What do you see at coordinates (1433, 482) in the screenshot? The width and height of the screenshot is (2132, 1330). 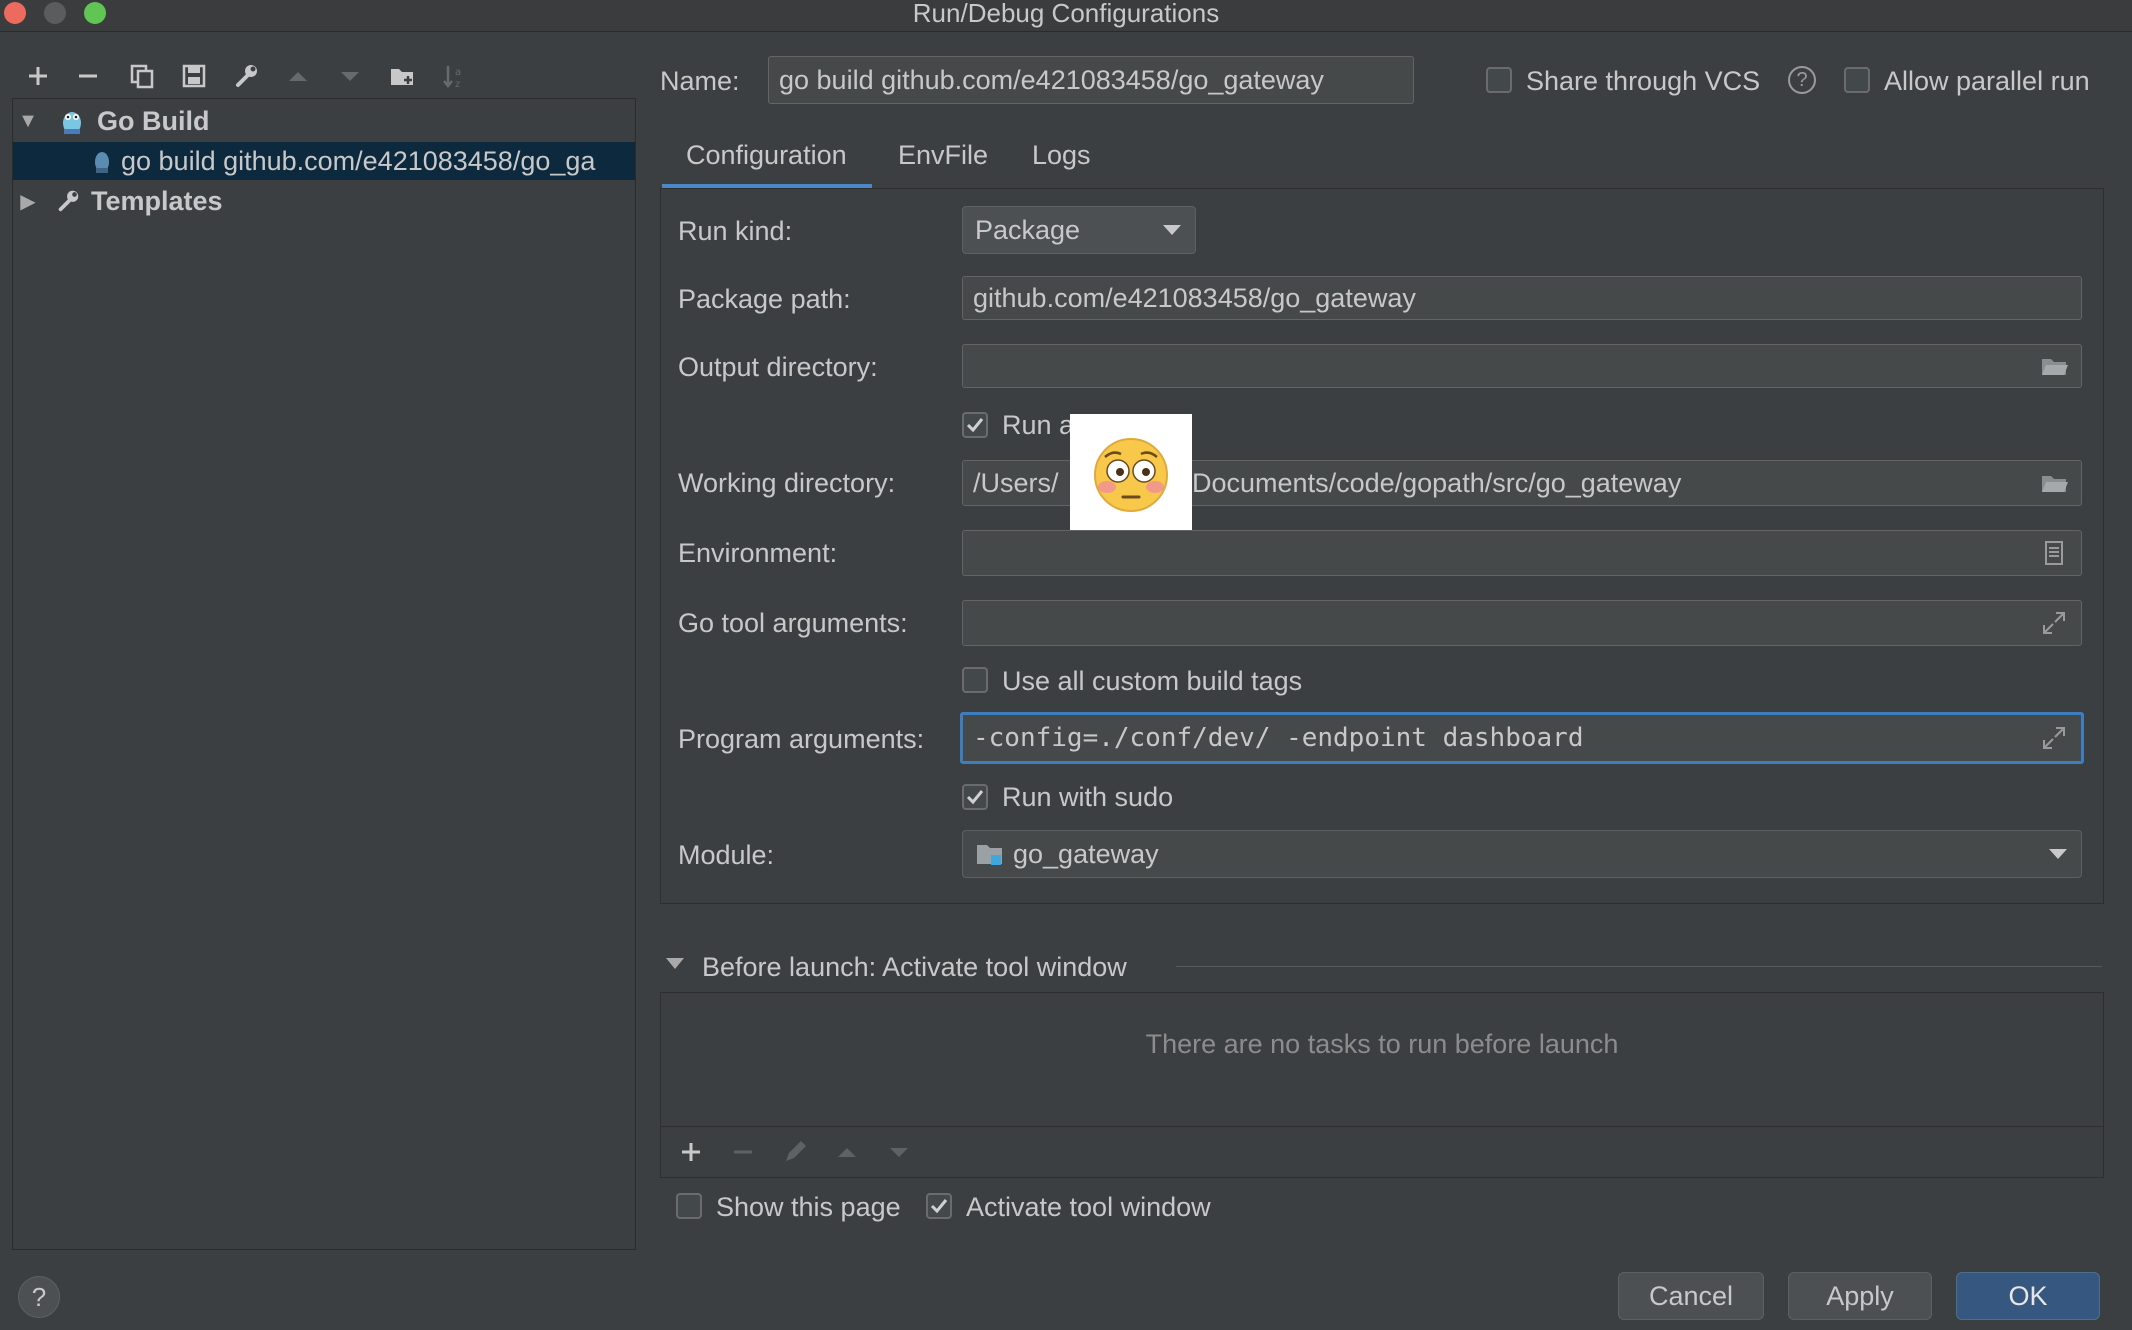 I see `working-directory-suffix: /Documents/code/gopath/src/go_gateway` at bounding box center [1433, 482].